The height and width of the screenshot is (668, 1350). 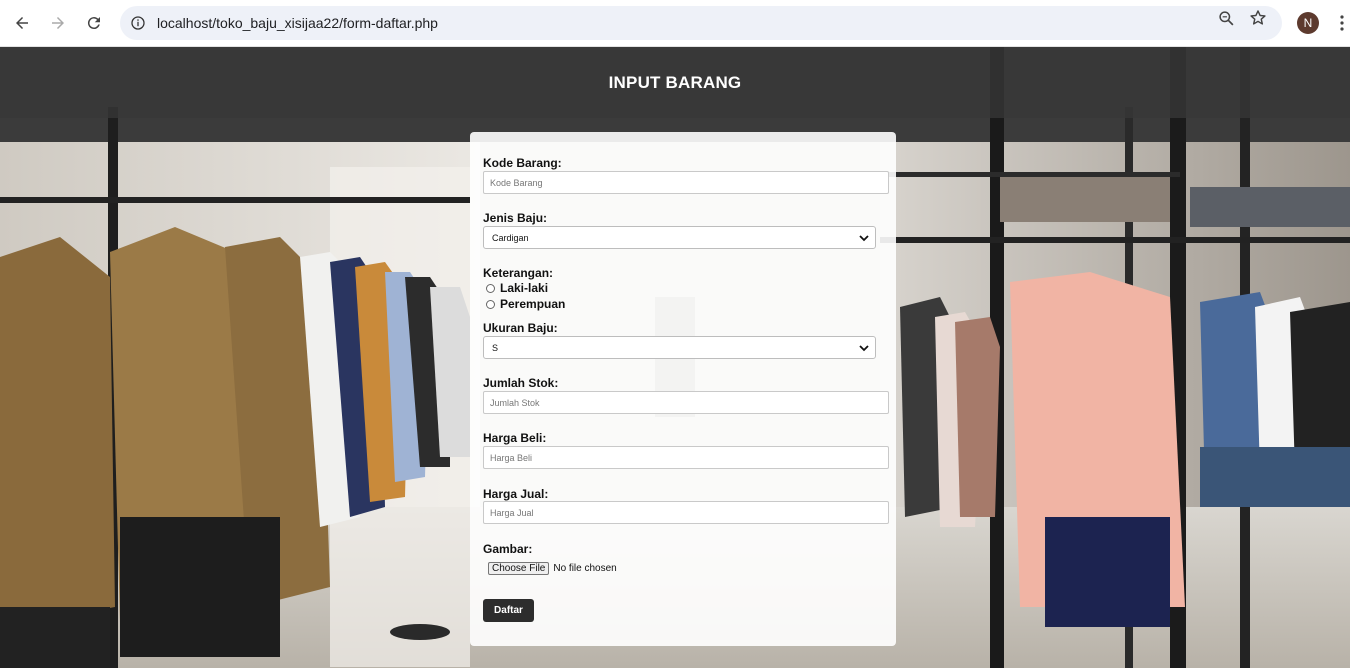 I want to click on menu-kebab-icon, so click(x=1342, y=23).